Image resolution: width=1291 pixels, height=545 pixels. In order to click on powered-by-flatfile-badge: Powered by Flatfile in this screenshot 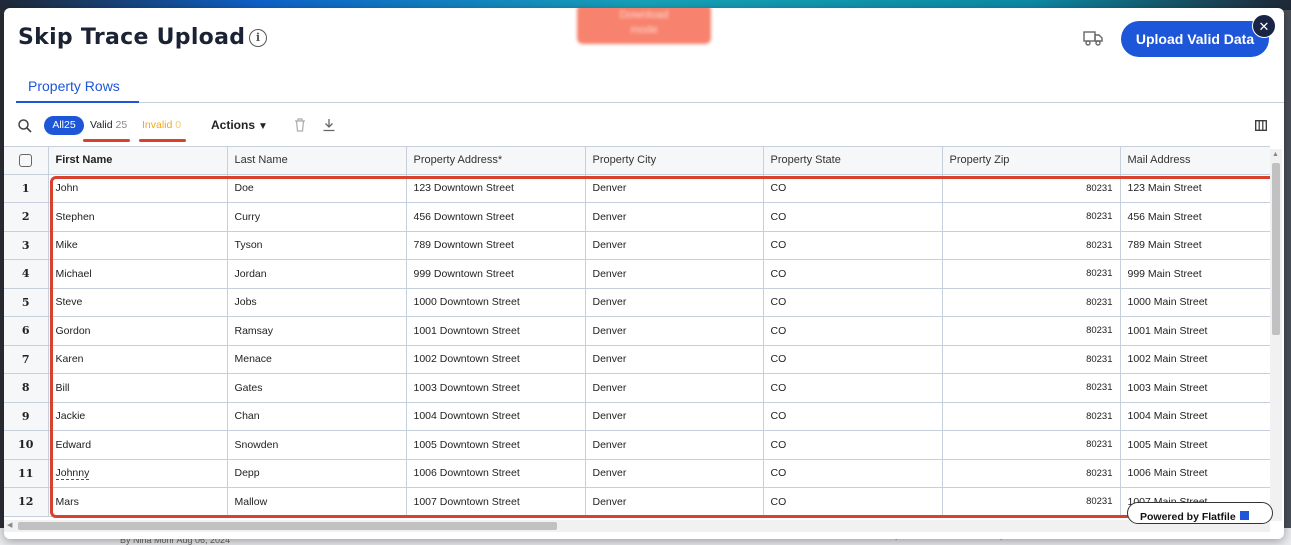, I will do `click(1200, 513)`.